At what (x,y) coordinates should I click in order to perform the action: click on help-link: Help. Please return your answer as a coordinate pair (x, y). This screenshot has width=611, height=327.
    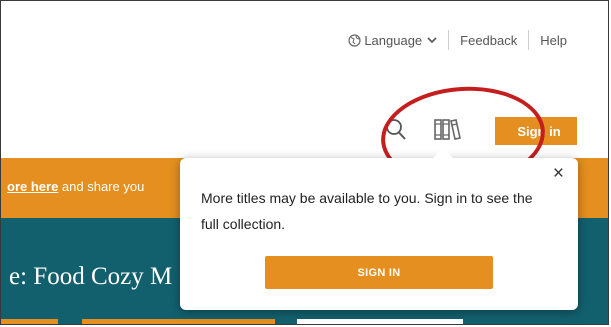
    Looking at the image, I should click on (553, 40).